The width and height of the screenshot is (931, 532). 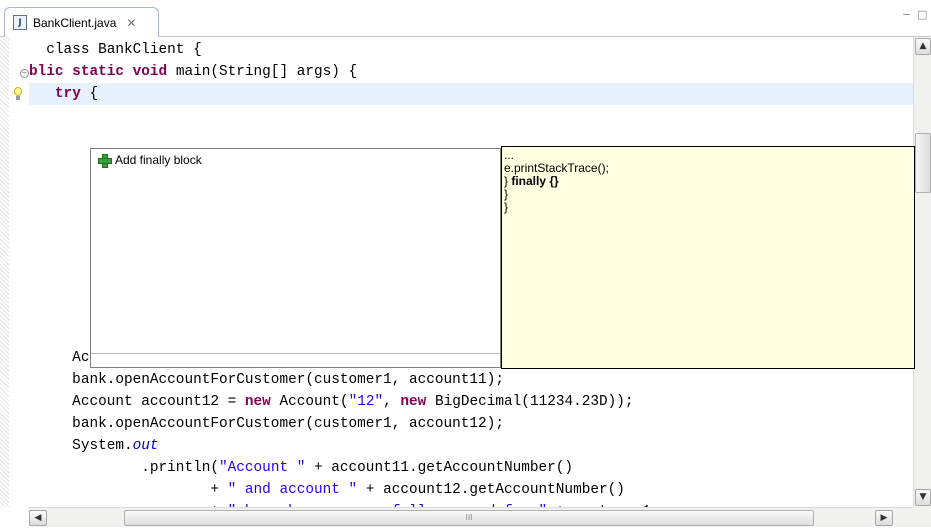 I want to click on code-token: "12", so click(x=366, y=402).